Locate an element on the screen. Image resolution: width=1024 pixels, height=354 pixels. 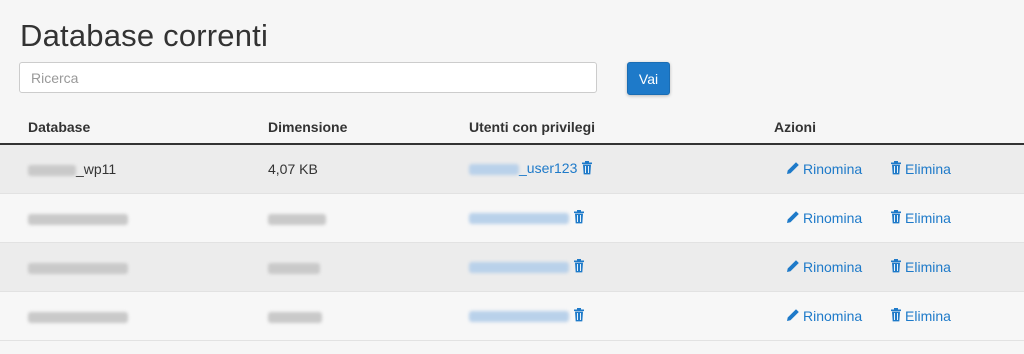
privileged-user-suffix: _user123 is located at coordinates (548, 168).